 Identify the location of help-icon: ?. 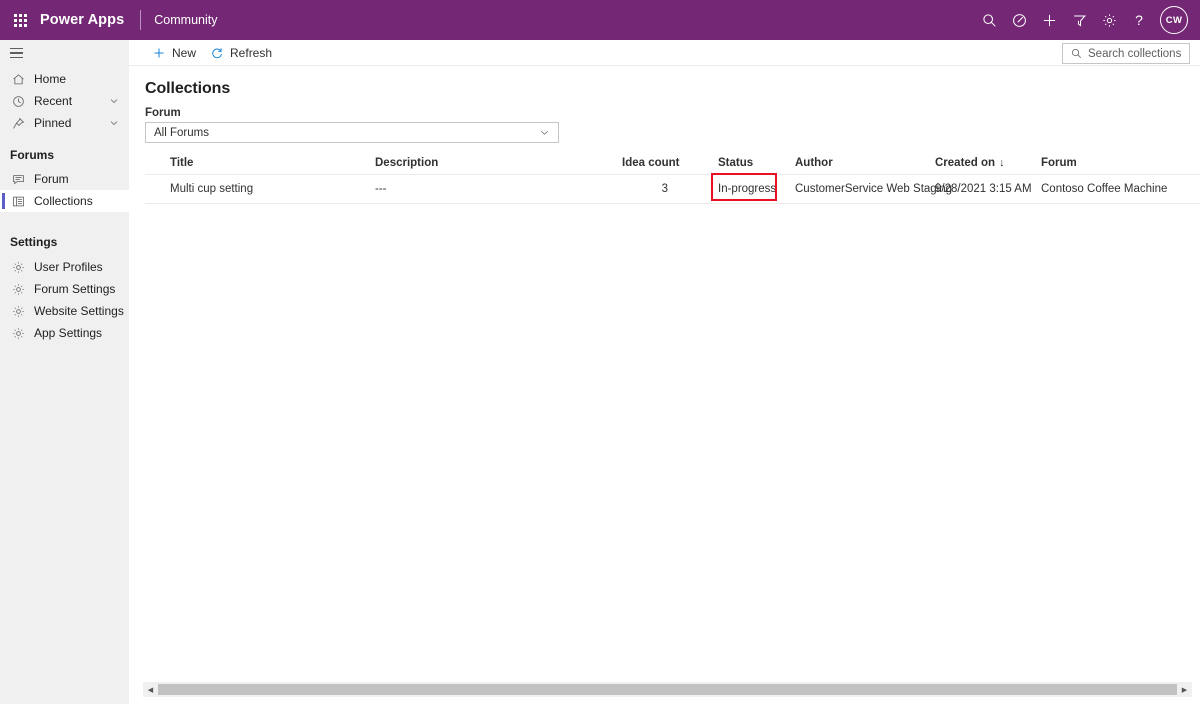
(1139, 20).